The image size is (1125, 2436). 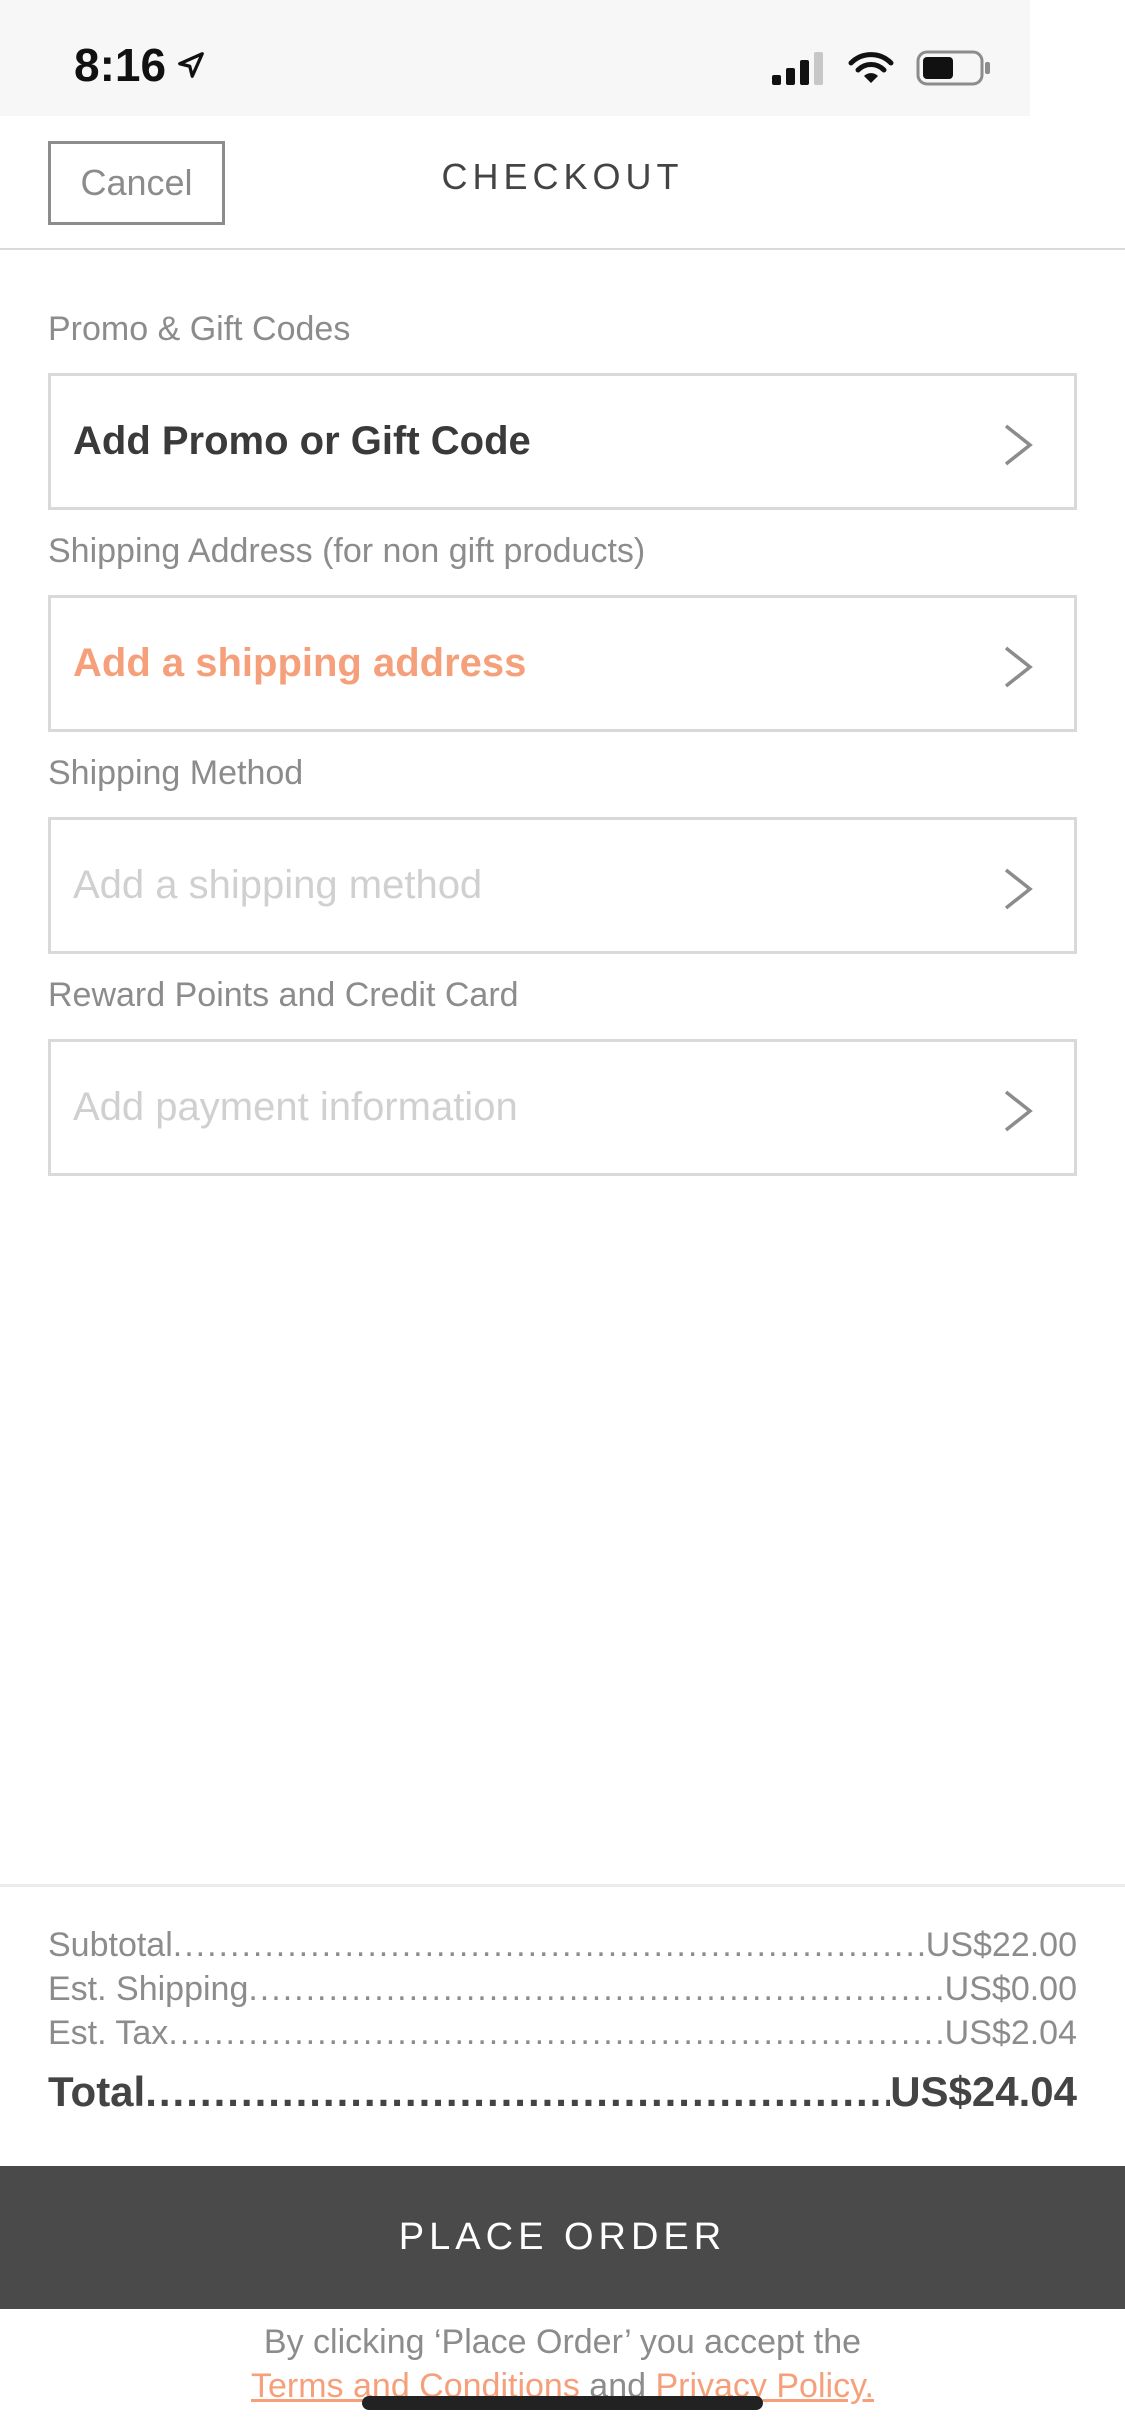 I want to click on cellular-signal-icon, so click(x=797, y=68).